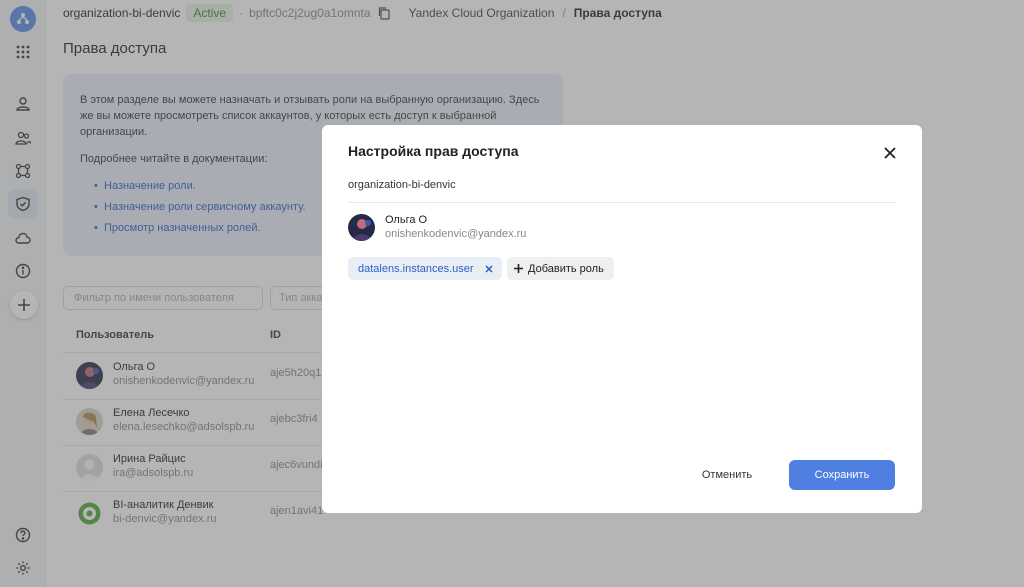 This screenshot has width=1024, height=587. Describe the element at coordinates (433, 151) in the screenshot. I see `dialog-title: Настройка прав доступа` at that location.